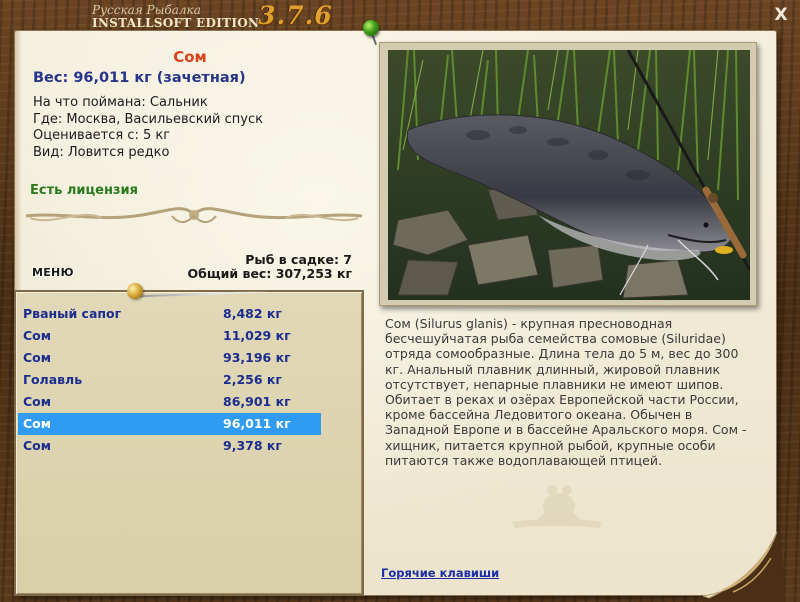 This screenshot has width=800, height=602. Describe the element at coordinates (54, 273) in the screenshot. I see `menu-button: МЕНЮ` at that location.